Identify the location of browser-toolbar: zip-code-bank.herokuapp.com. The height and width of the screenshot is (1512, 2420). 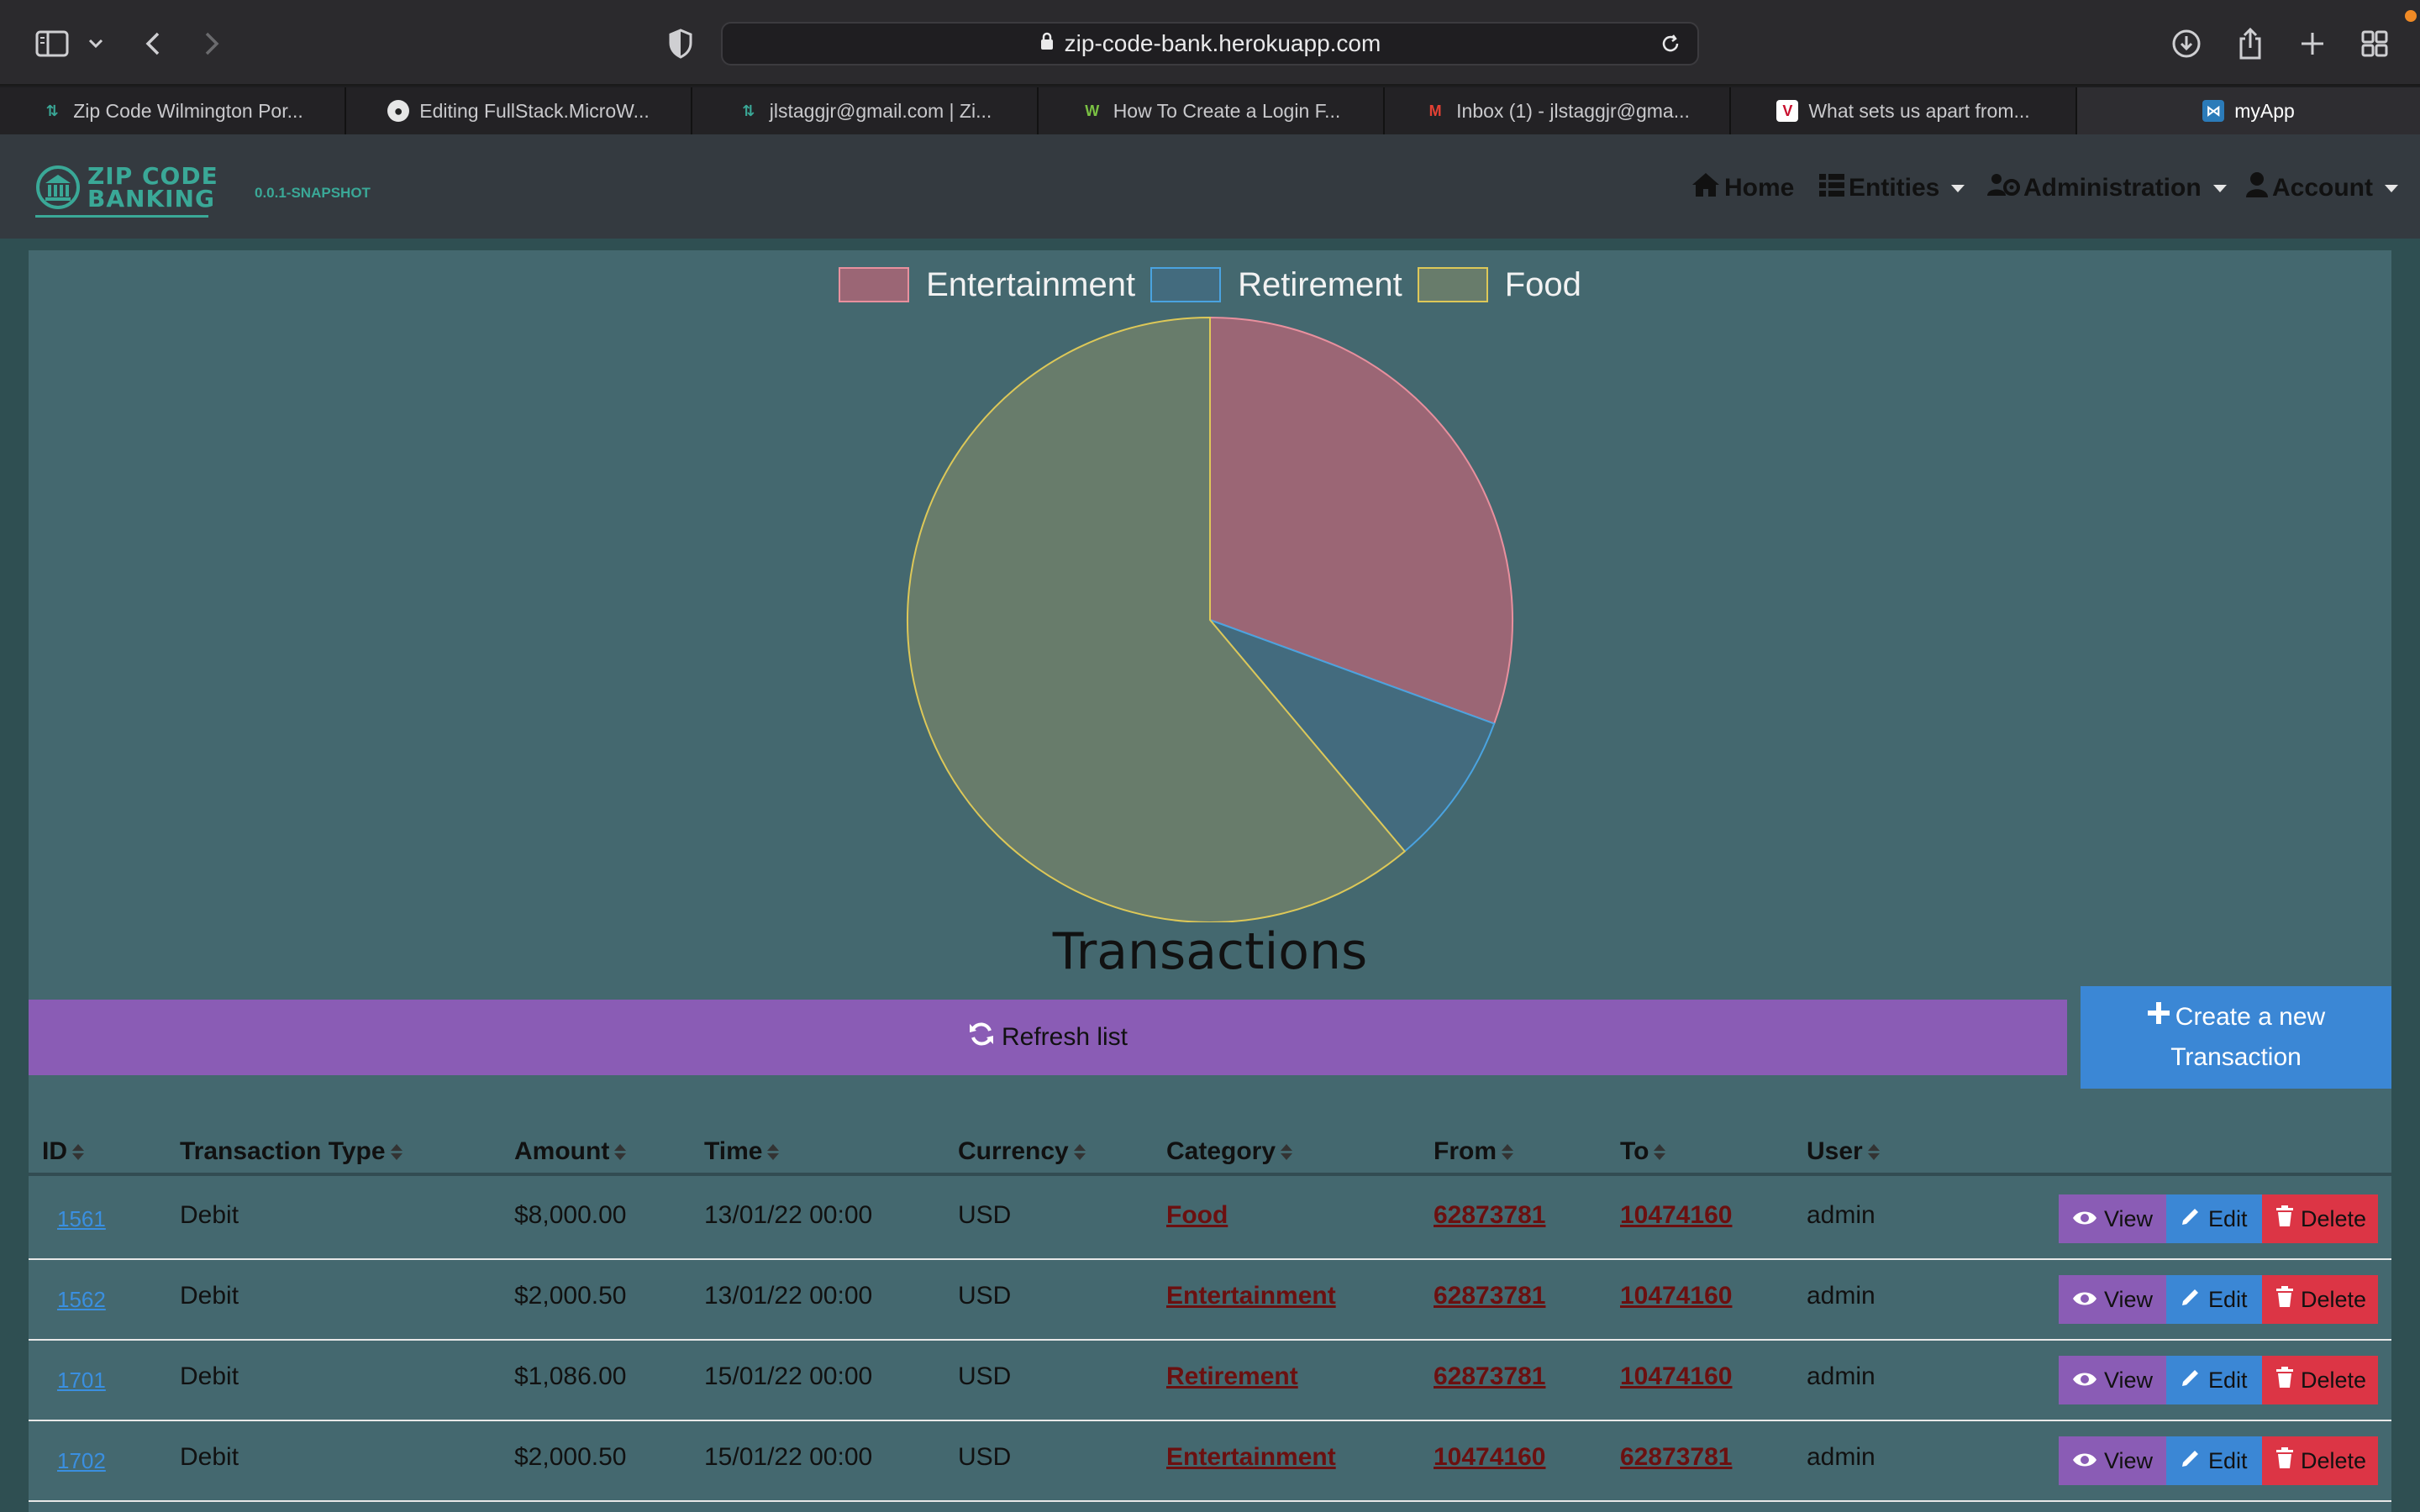
(1210, 43).